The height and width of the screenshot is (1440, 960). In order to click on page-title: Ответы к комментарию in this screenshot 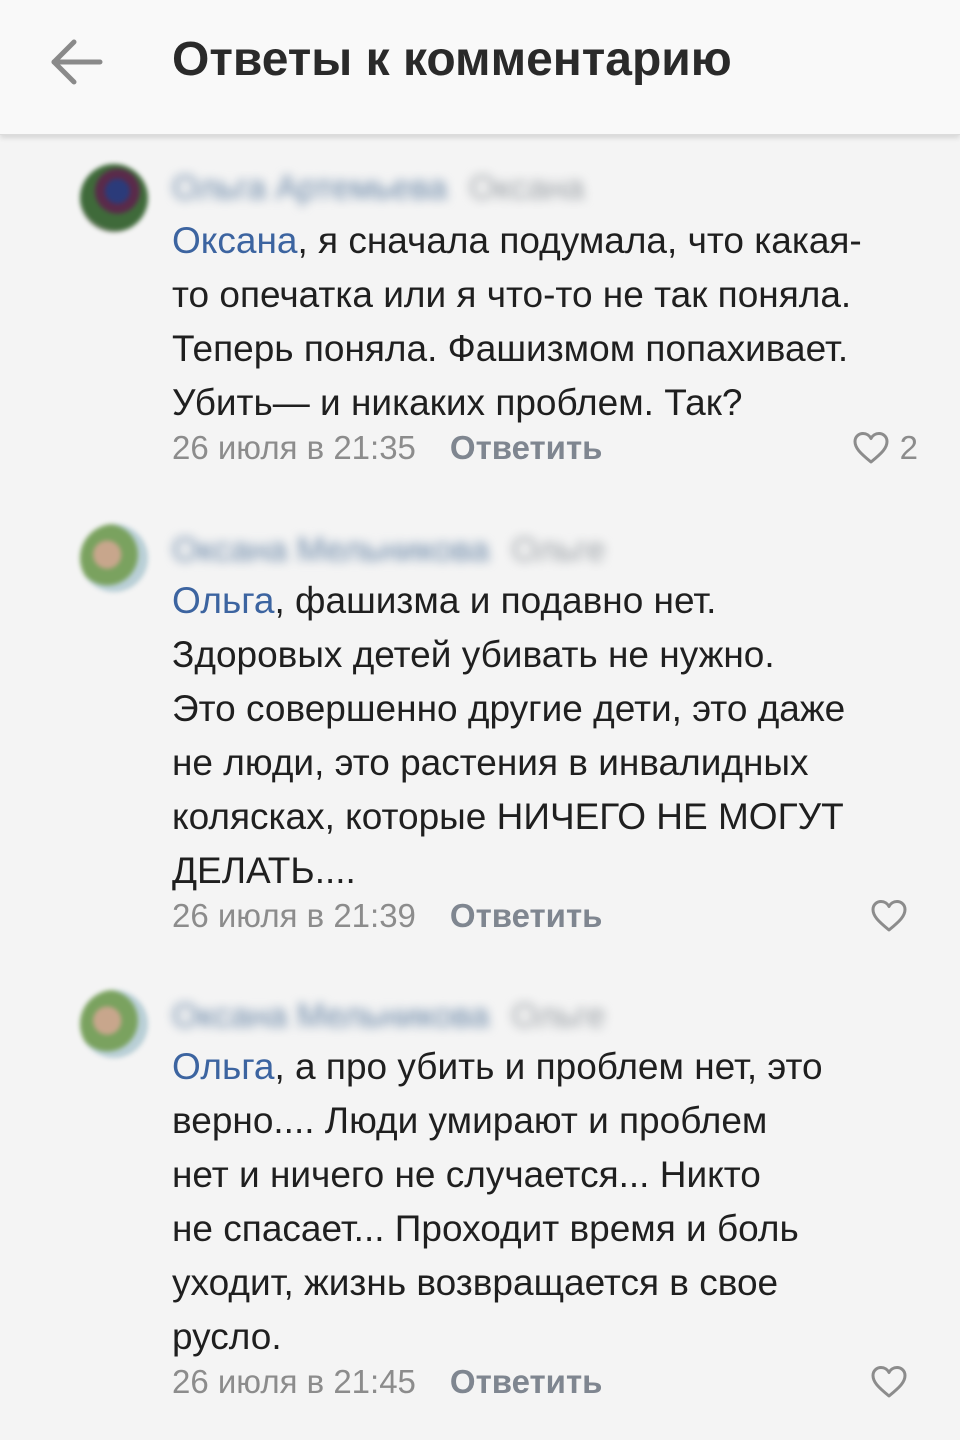, I will do `click(452, 59)`.